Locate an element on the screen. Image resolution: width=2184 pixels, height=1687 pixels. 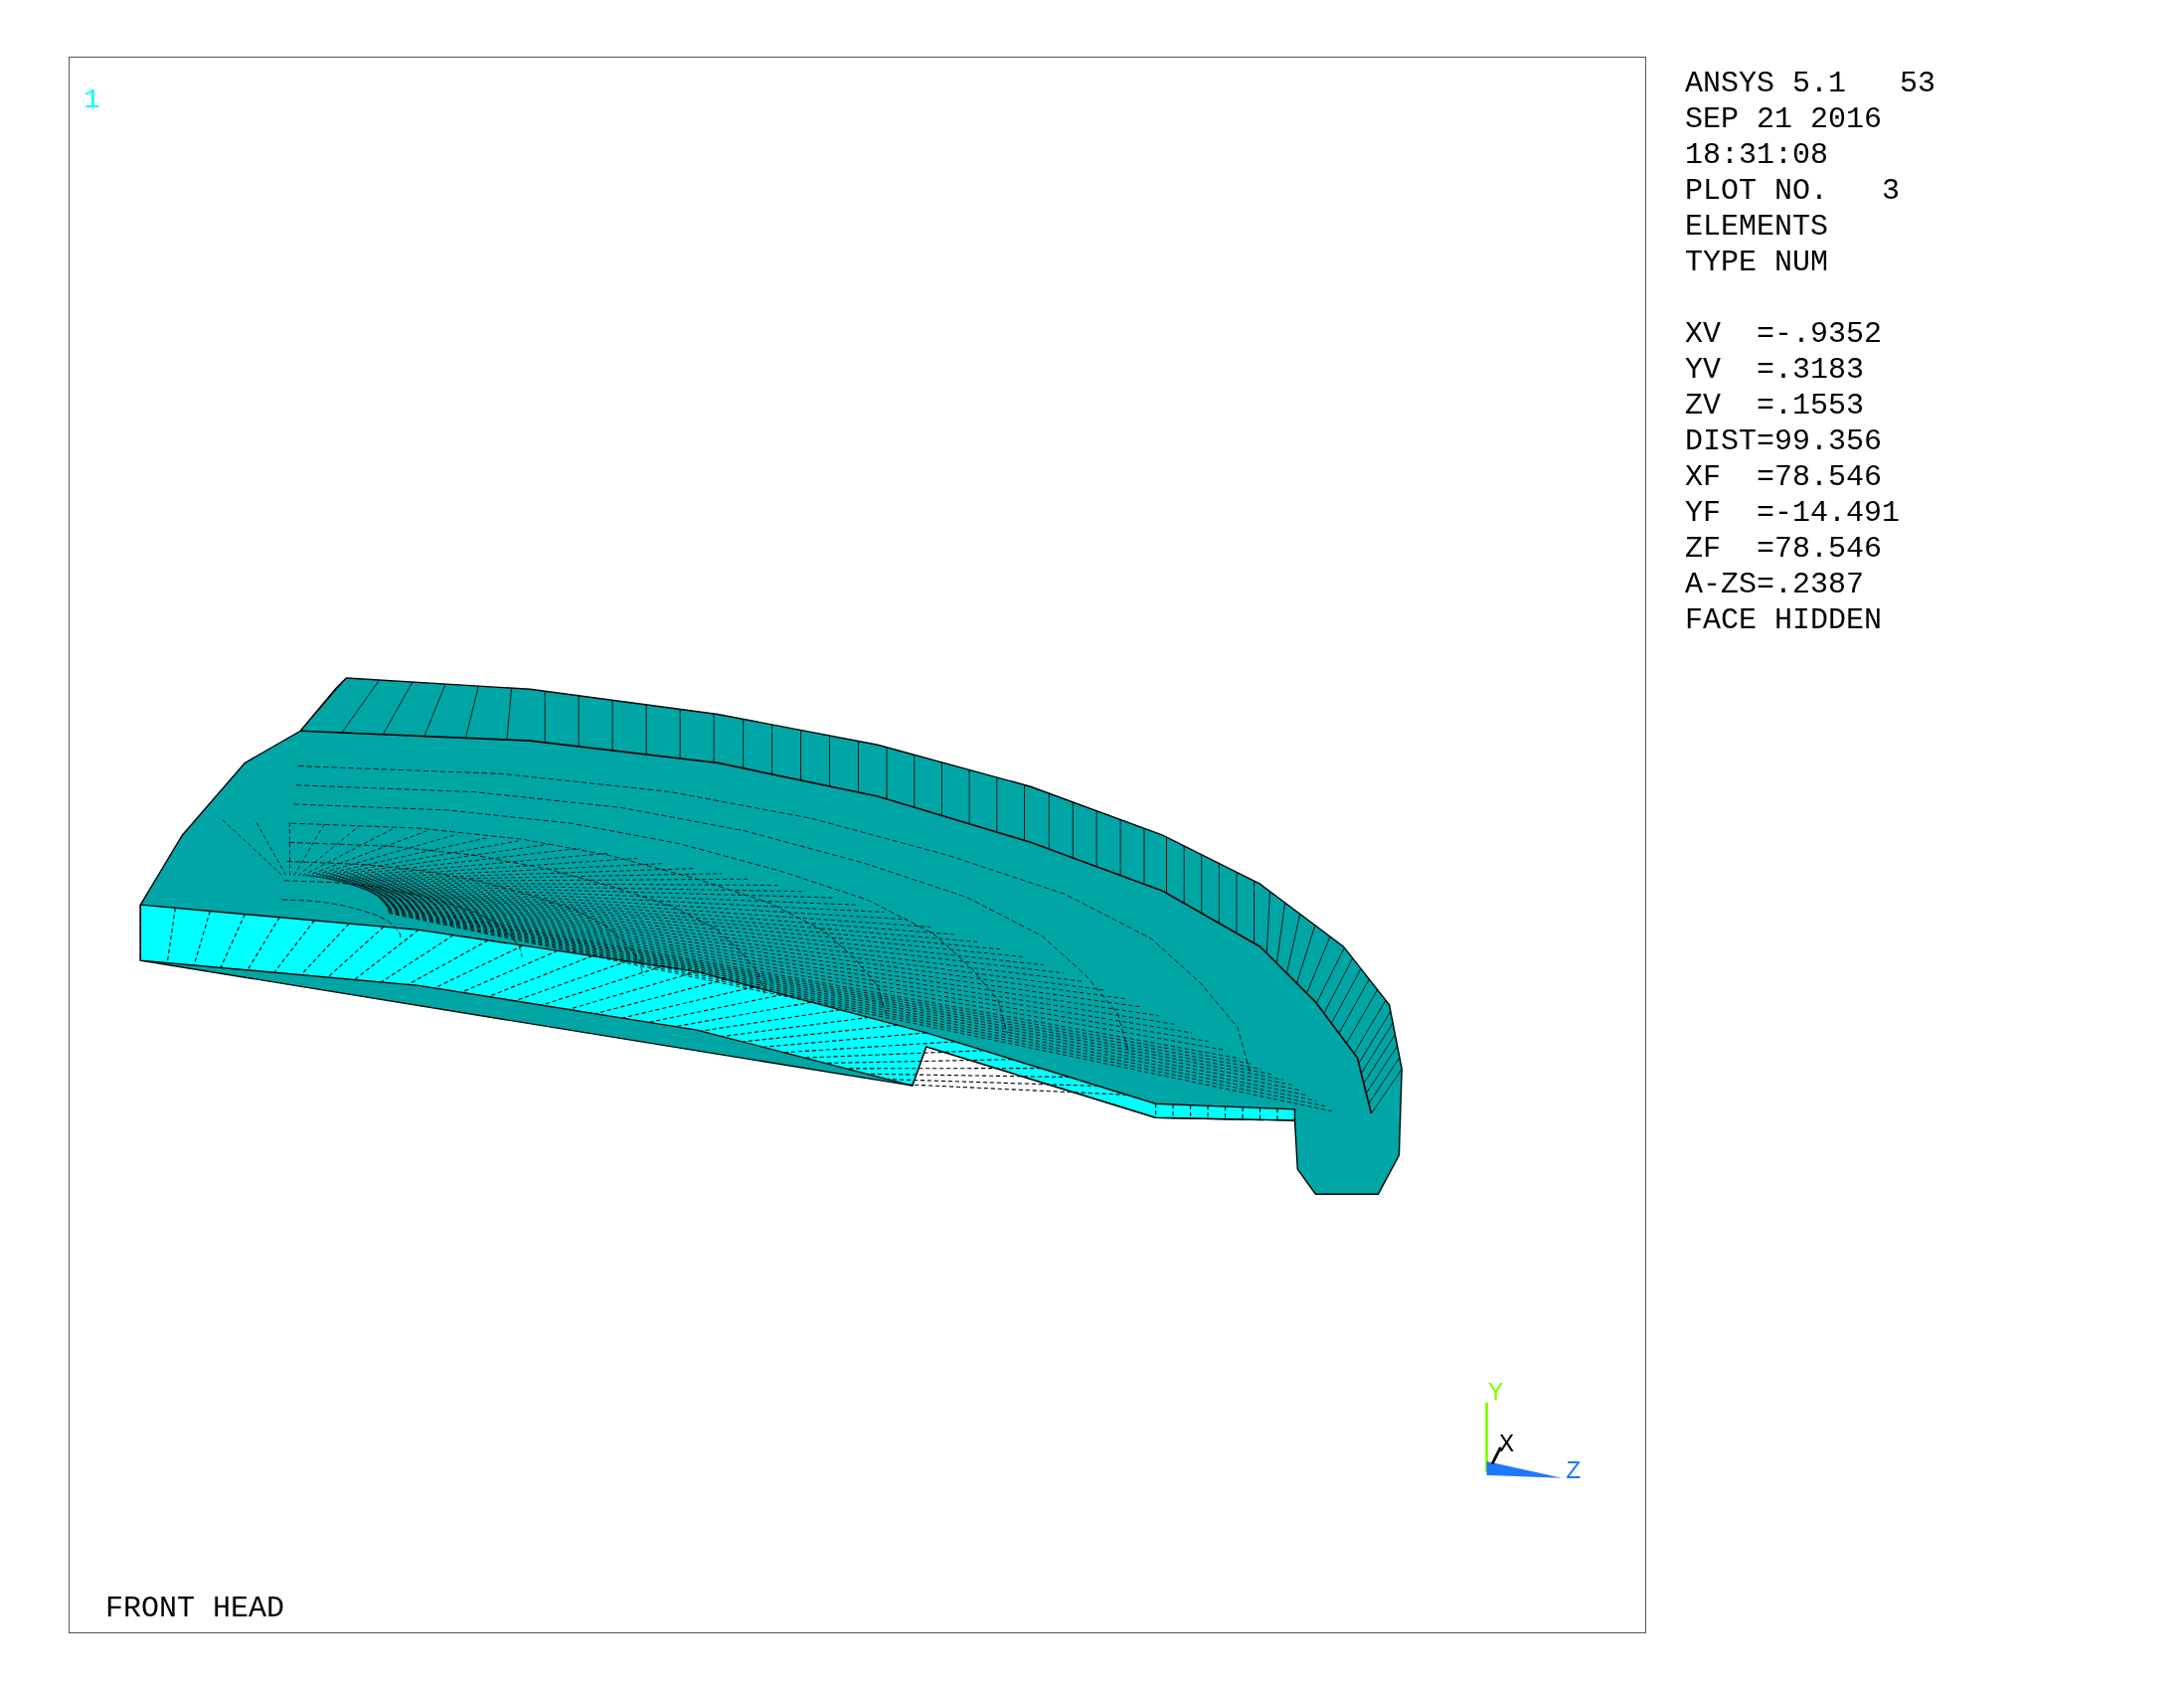
legend-line: ANSYS 5.1 53 is located at coordinates (1810, 83).